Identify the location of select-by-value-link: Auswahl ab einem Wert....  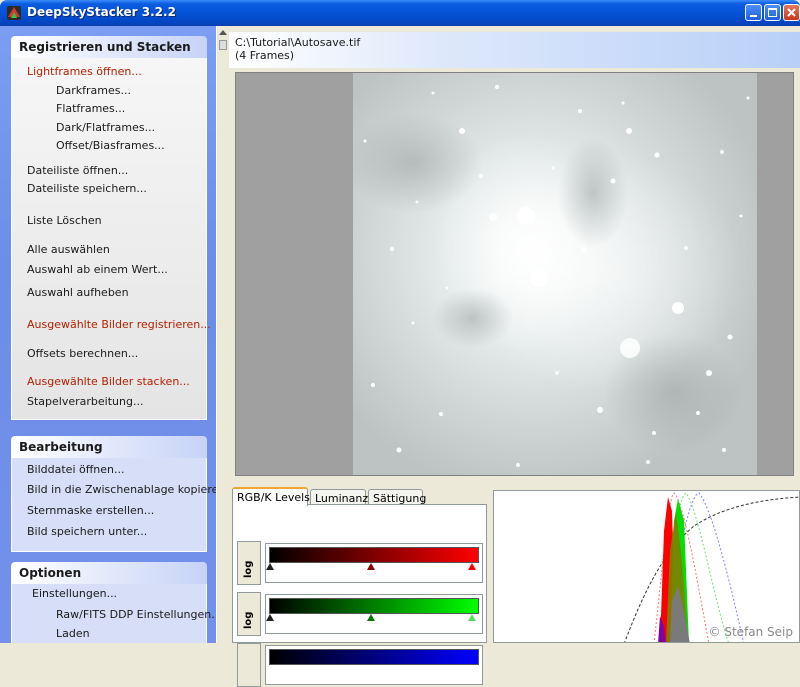
(97, 269).